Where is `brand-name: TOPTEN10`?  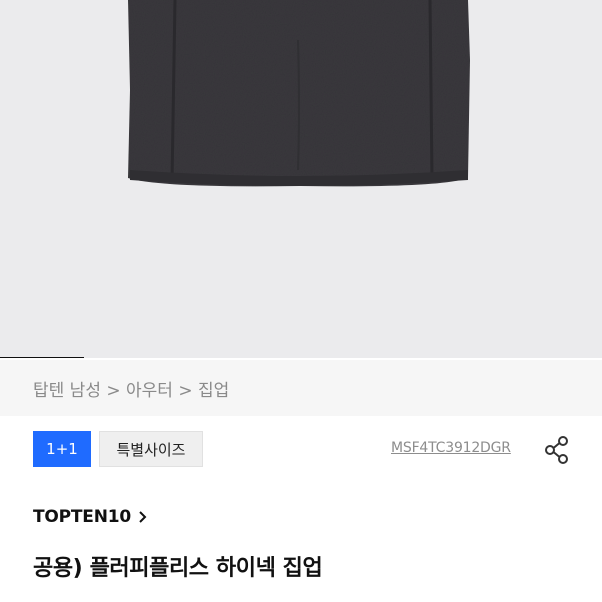 brand-name: TOPTEN10 is located at coordinates (82, 517).